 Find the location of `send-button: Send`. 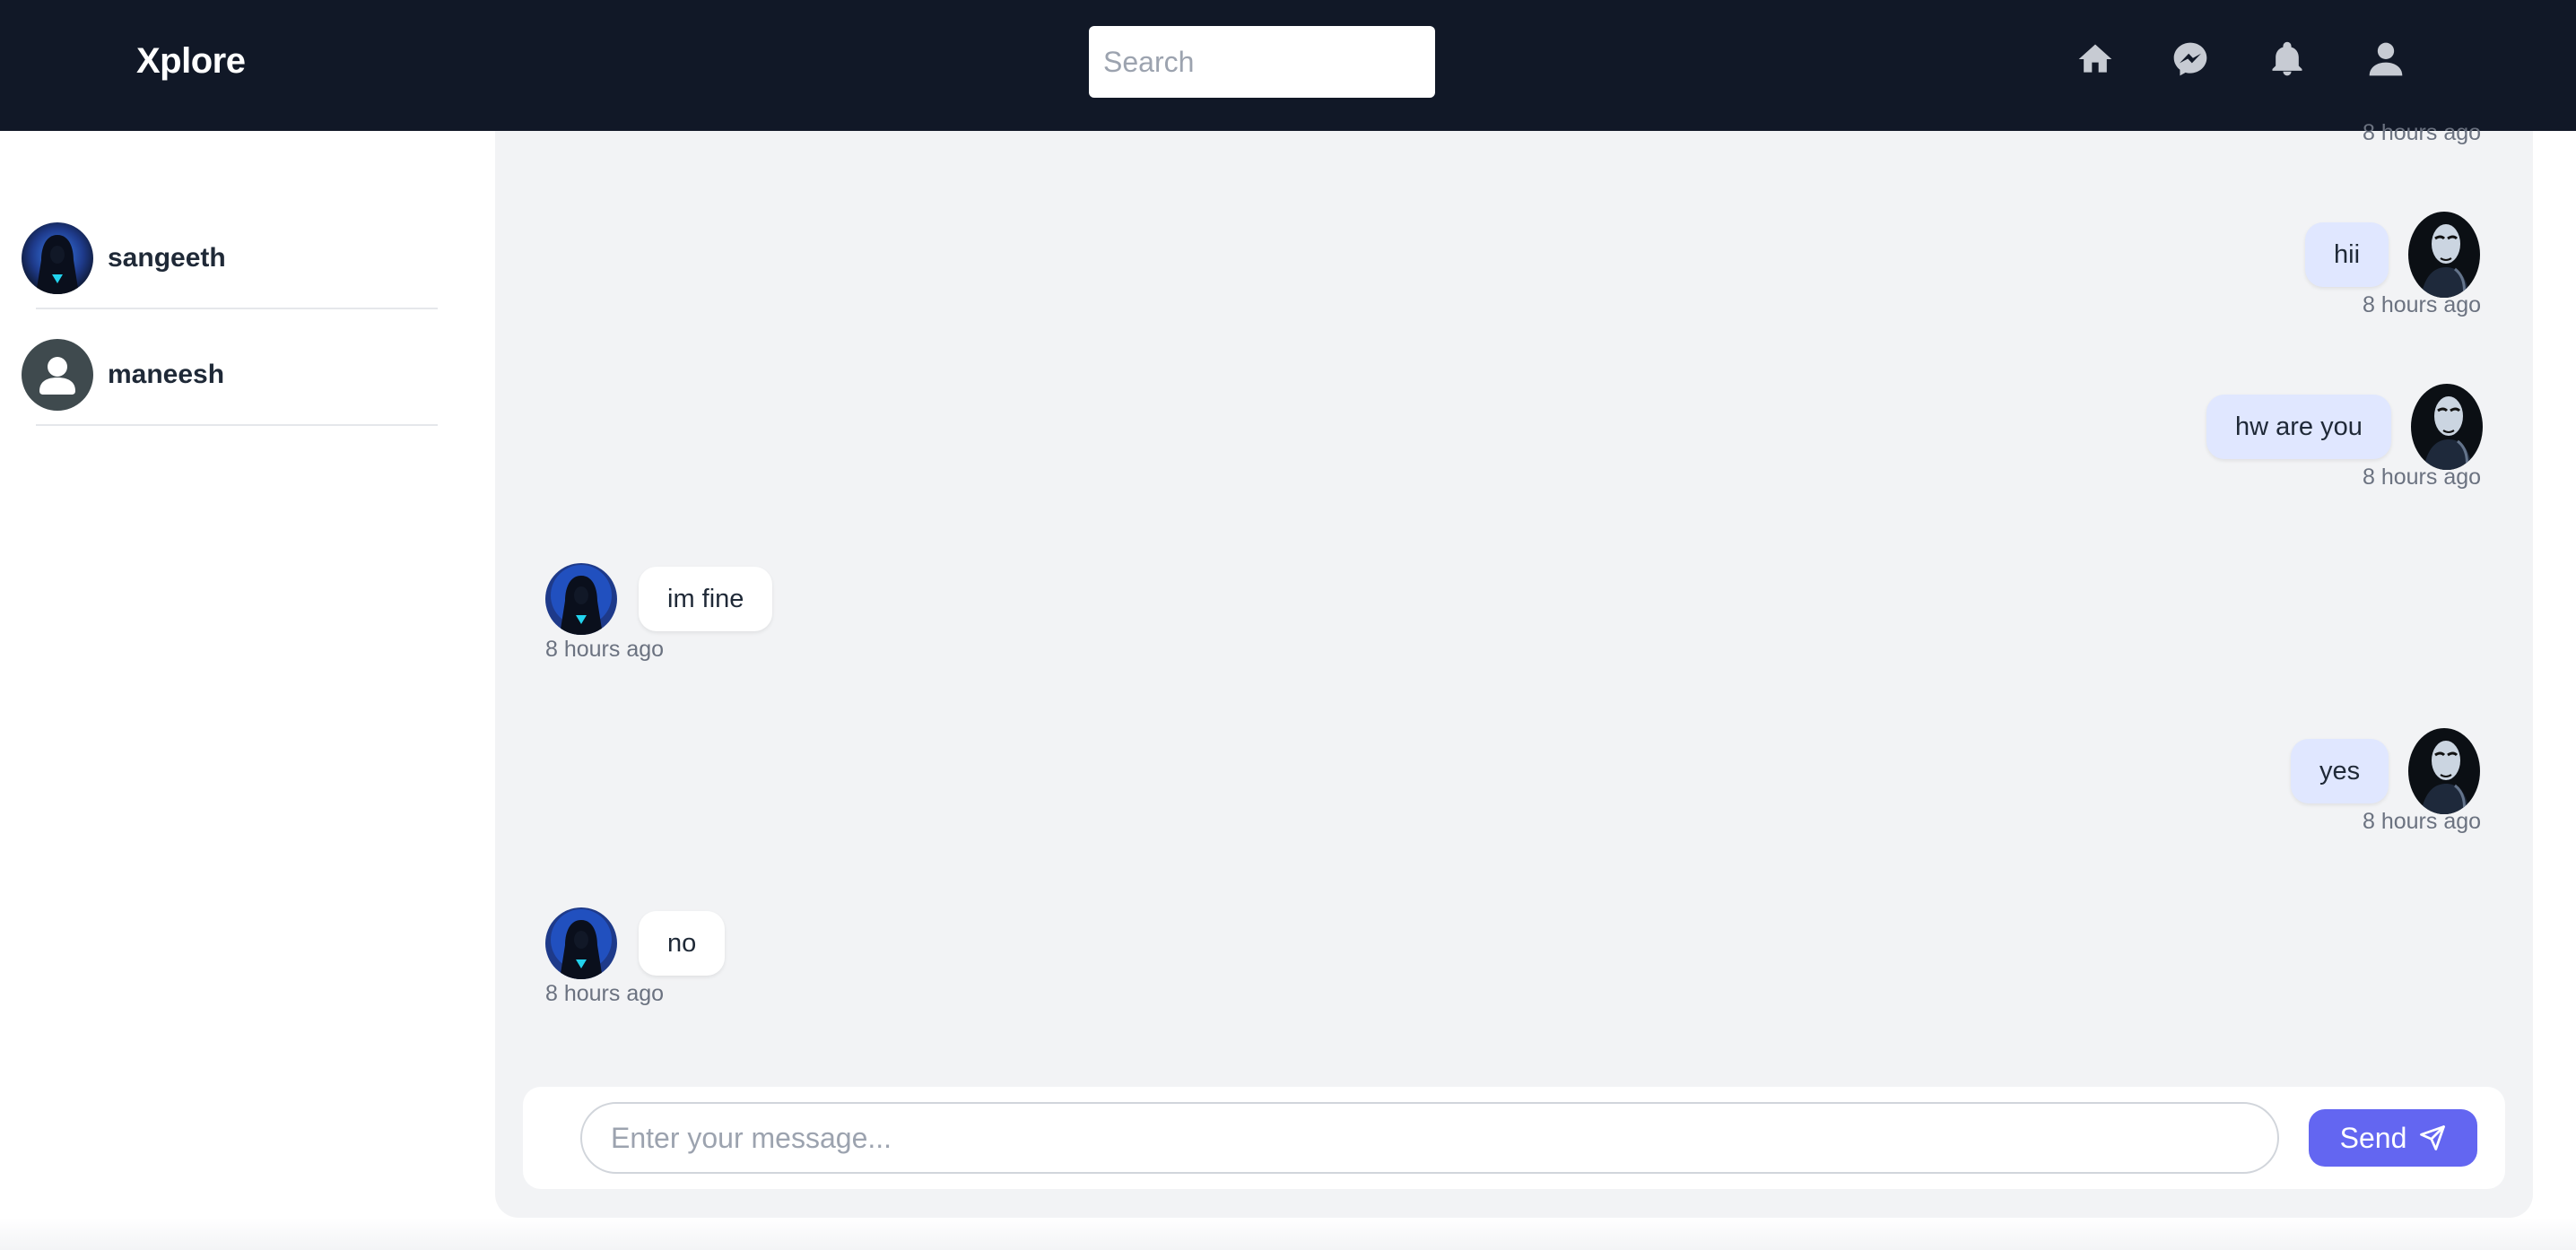

send-button: Send is located at coordinates (2393, 1138).